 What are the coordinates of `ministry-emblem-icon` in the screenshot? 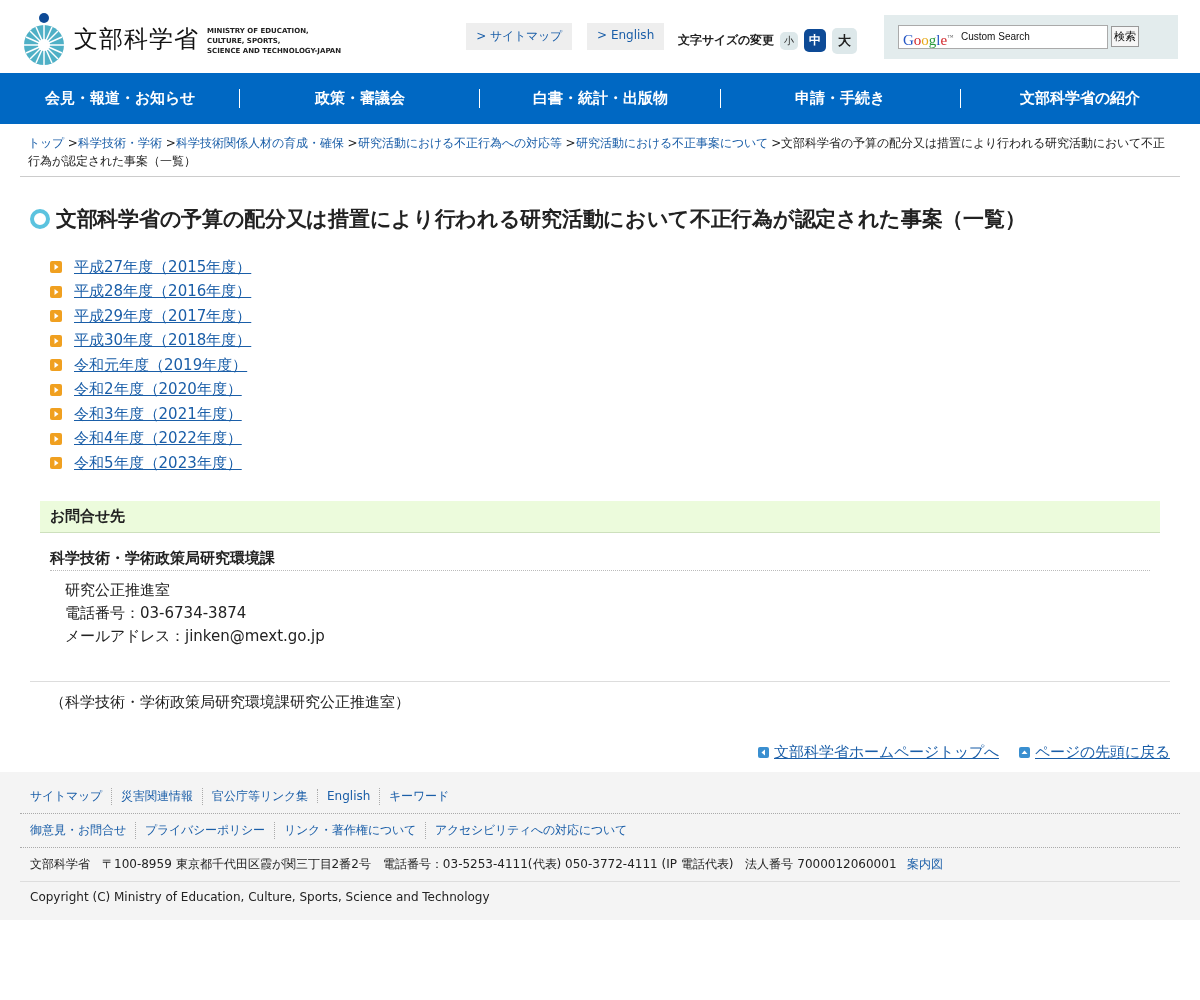 It's located at (44, 38).